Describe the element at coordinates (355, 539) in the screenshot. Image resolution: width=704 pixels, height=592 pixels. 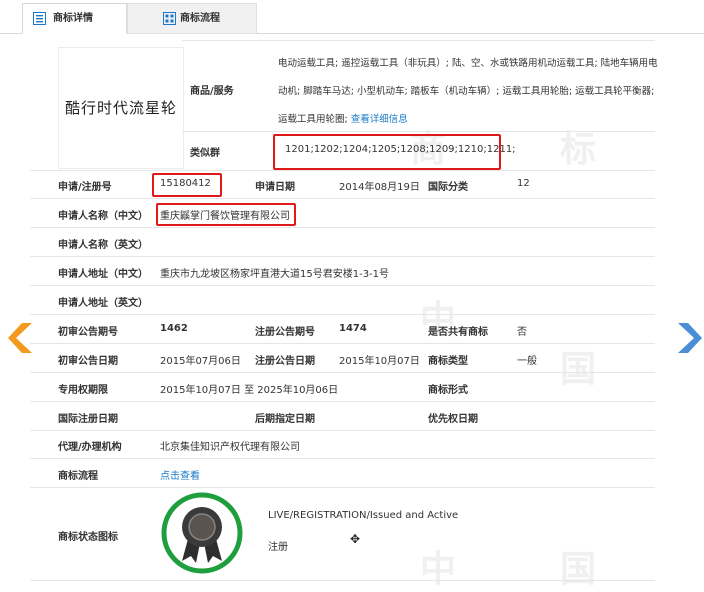
I see `move-cursor-icon: ✥` at that location.